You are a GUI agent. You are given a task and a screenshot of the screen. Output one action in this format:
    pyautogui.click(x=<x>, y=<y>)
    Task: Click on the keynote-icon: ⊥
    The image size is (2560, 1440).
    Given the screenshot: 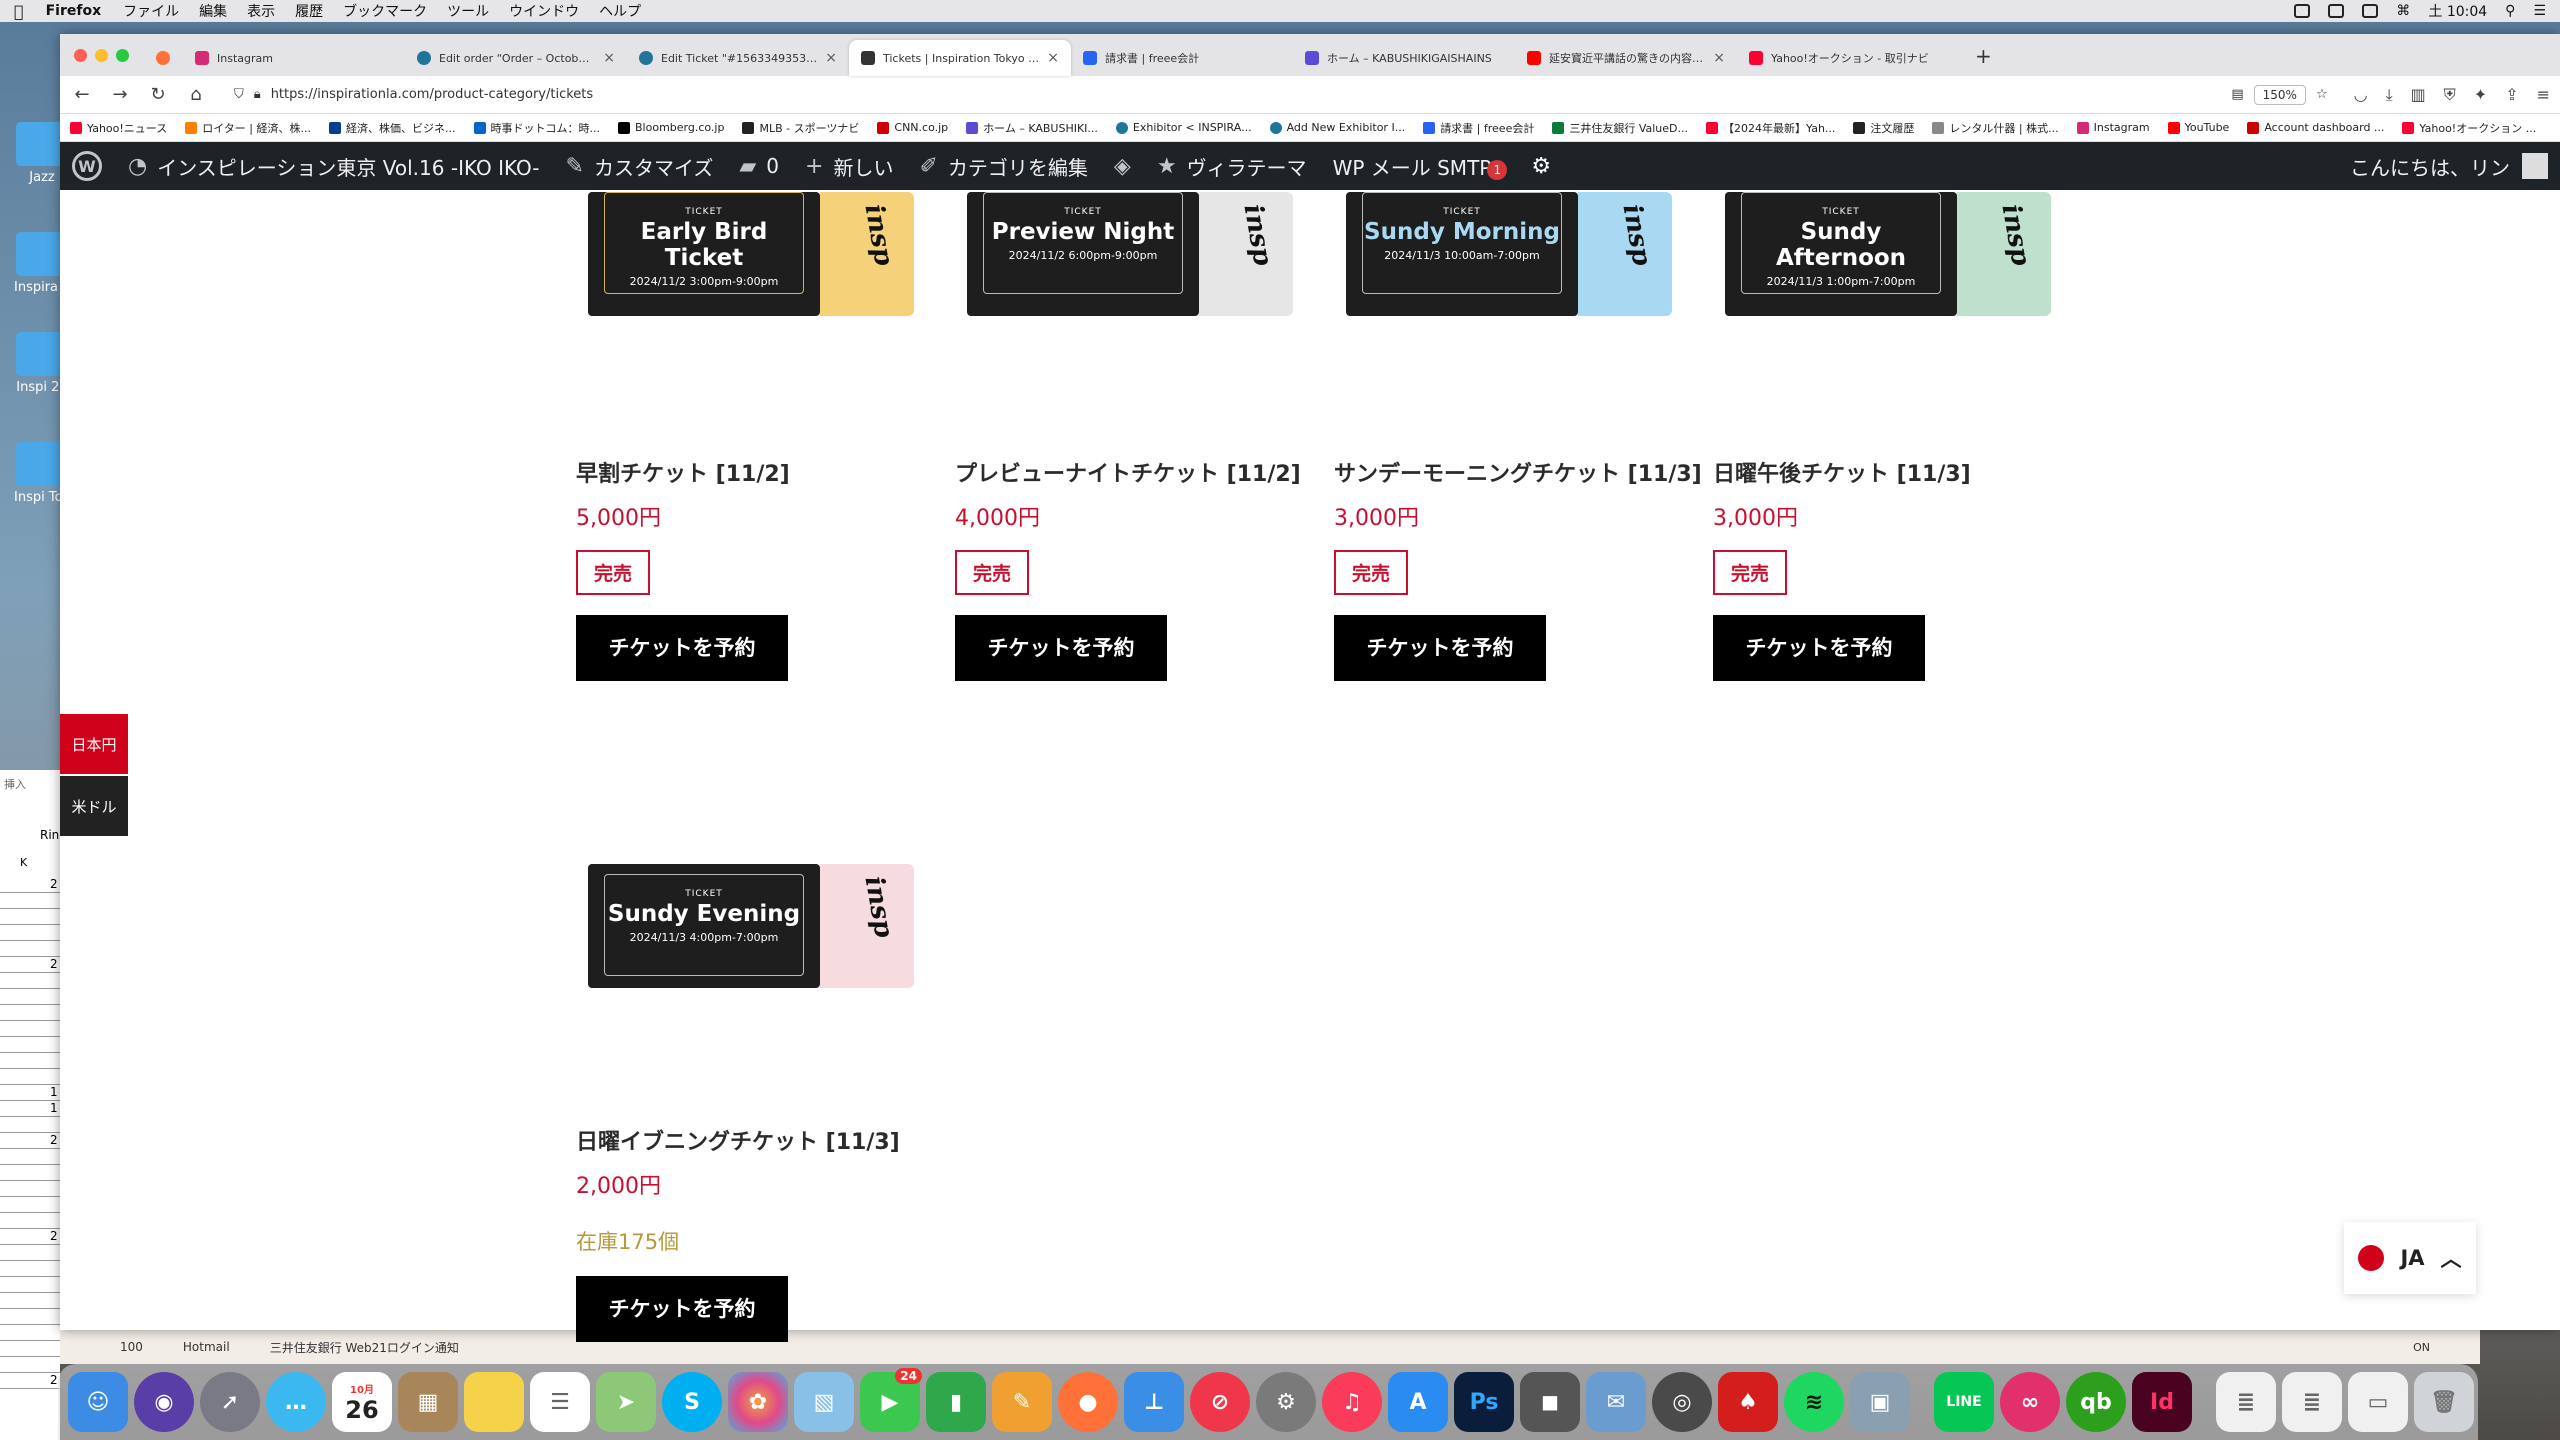 What is the action you would take?
    pyautogui.click(x=1154, y=1402)
    